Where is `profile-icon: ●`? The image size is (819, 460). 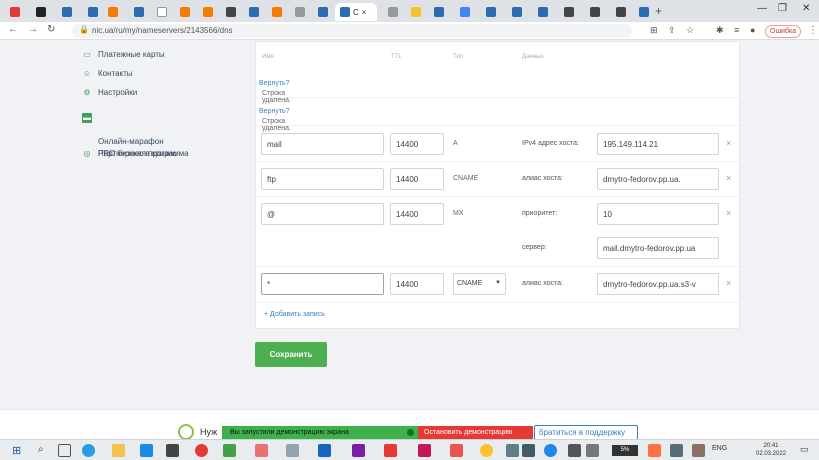 profile-icon: ● is located at coordinates (752, 30).